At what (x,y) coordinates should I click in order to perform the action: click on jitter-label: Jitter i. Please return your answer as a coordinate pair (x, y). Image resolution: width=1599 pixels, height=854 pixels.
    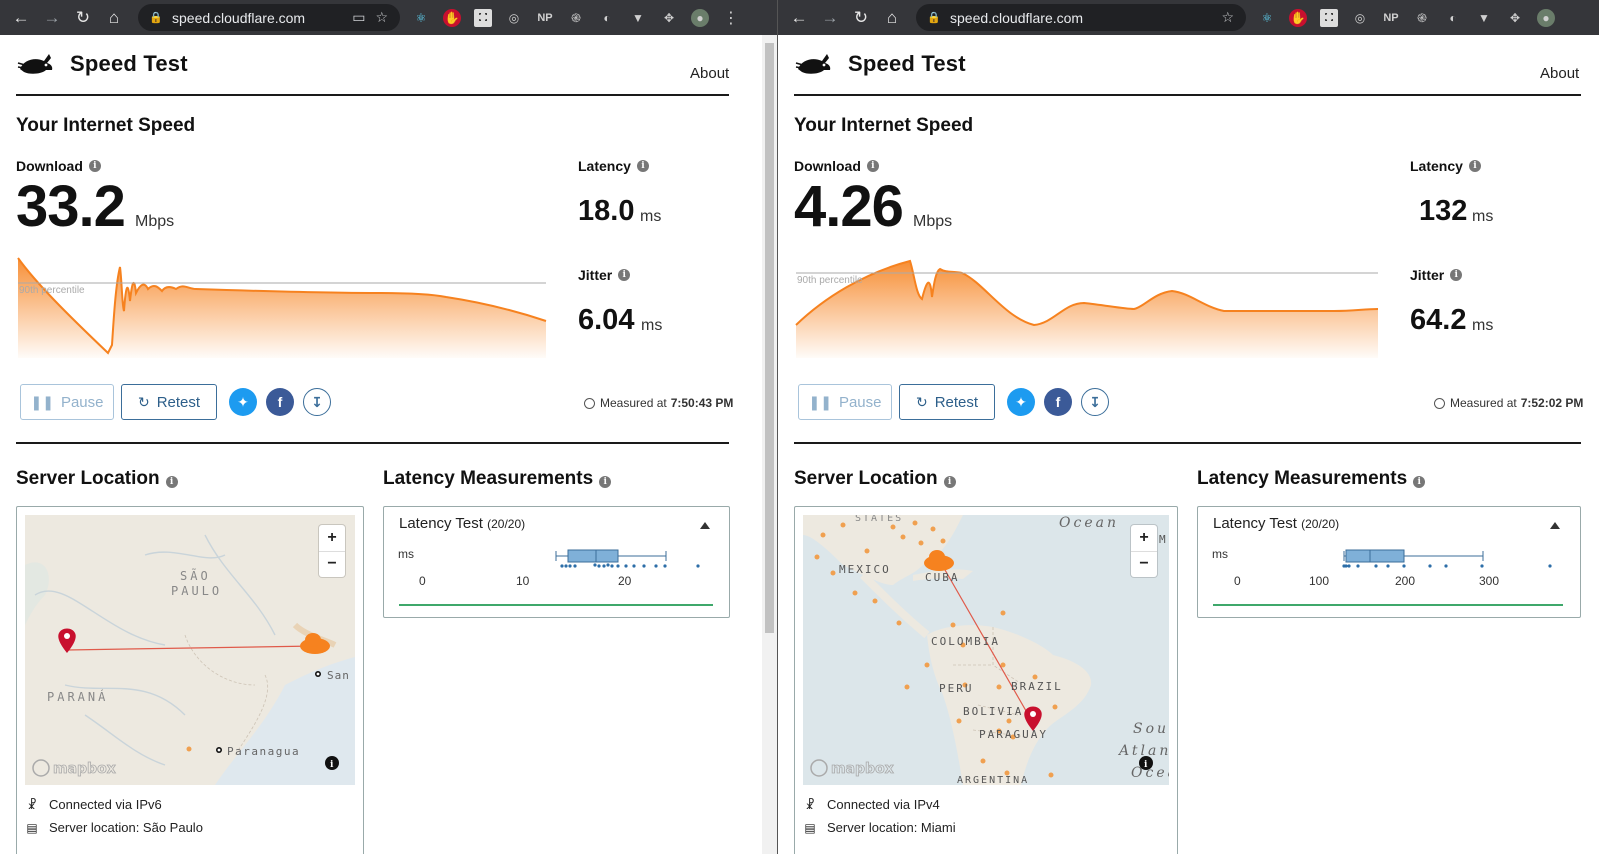
    Looking at the image, I should click on (604, 275).